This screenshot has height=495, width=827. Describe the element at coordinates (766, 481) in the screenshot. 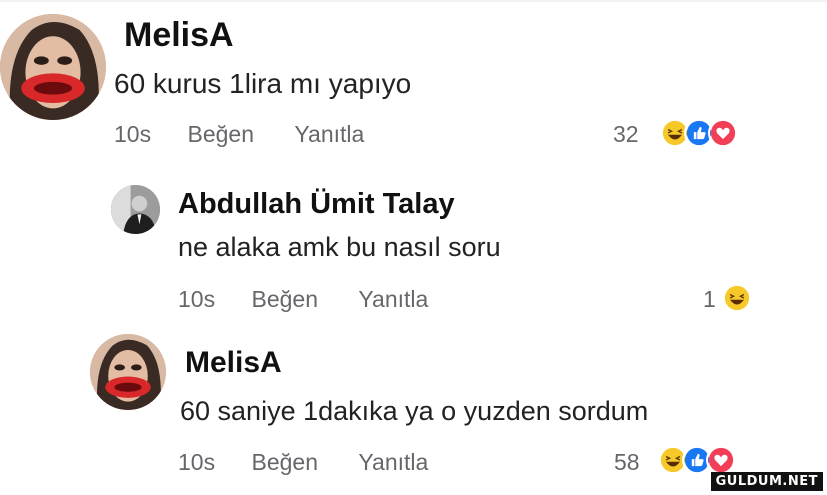

I see `site-watermark: GULDUM.NET` at that location.